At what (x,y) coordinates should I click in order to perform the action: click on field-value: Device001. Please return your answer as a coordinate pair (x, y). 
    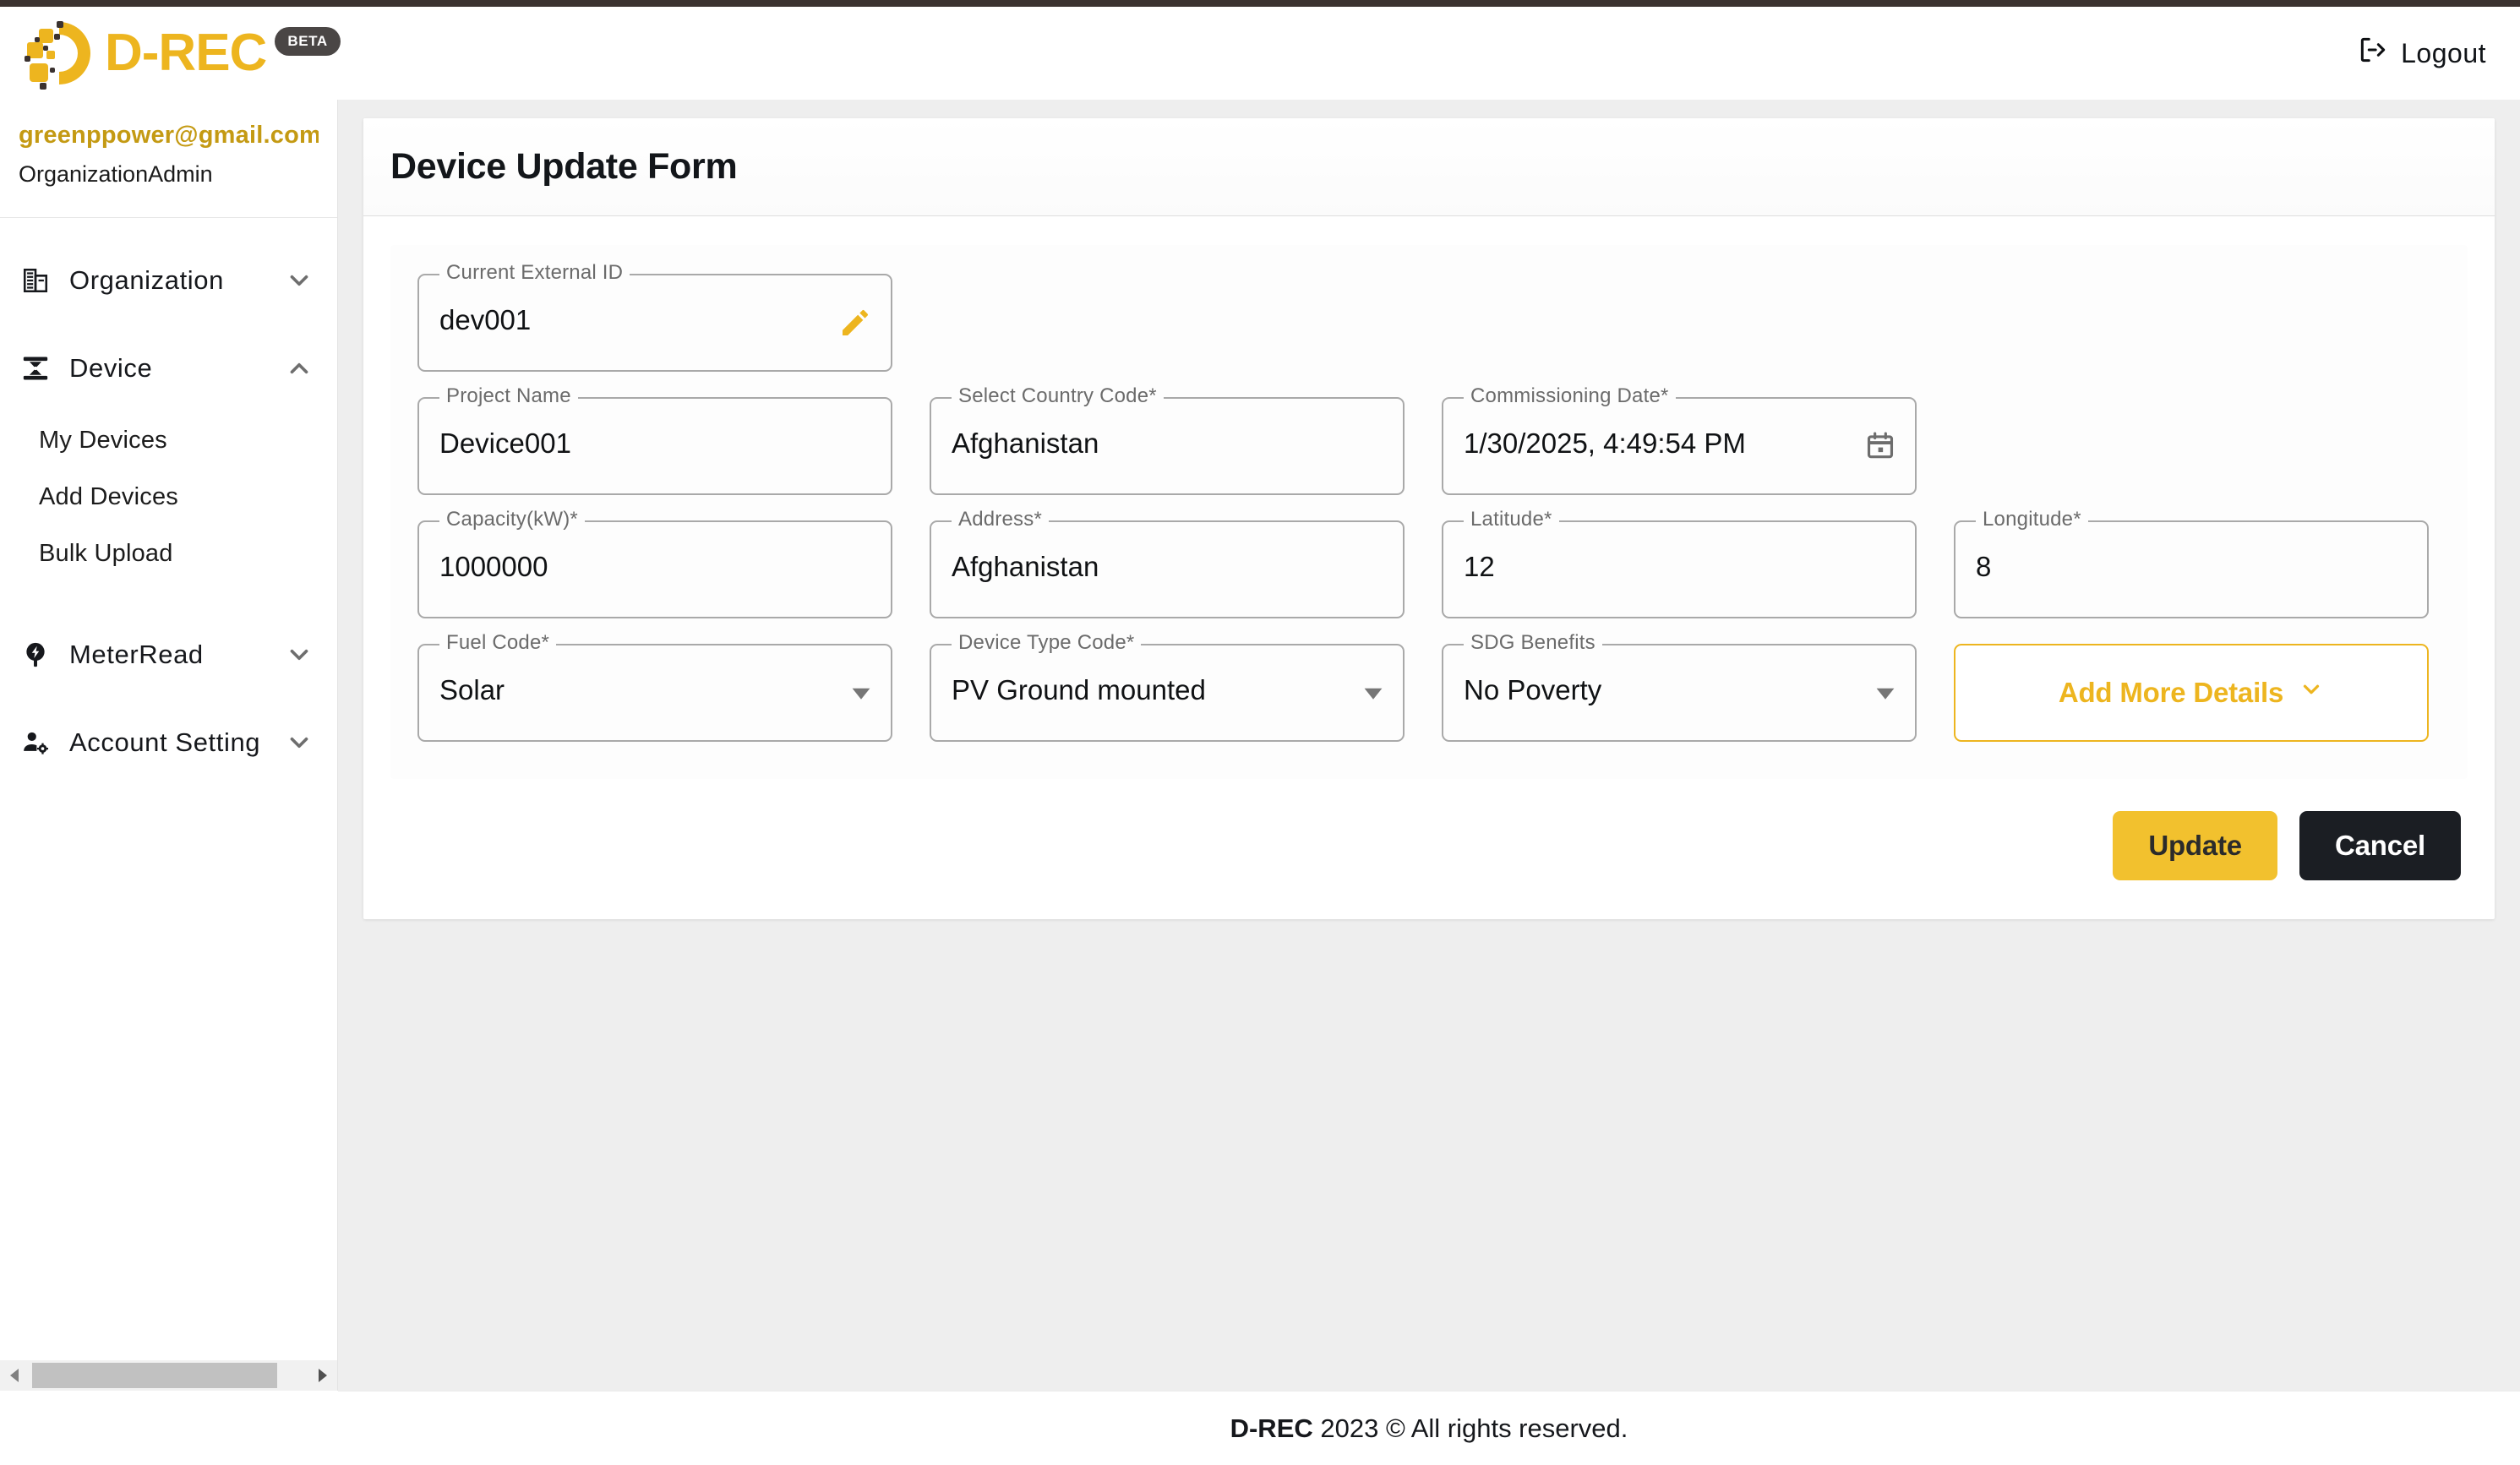
    Looking at the image, I should click on (505, 443).